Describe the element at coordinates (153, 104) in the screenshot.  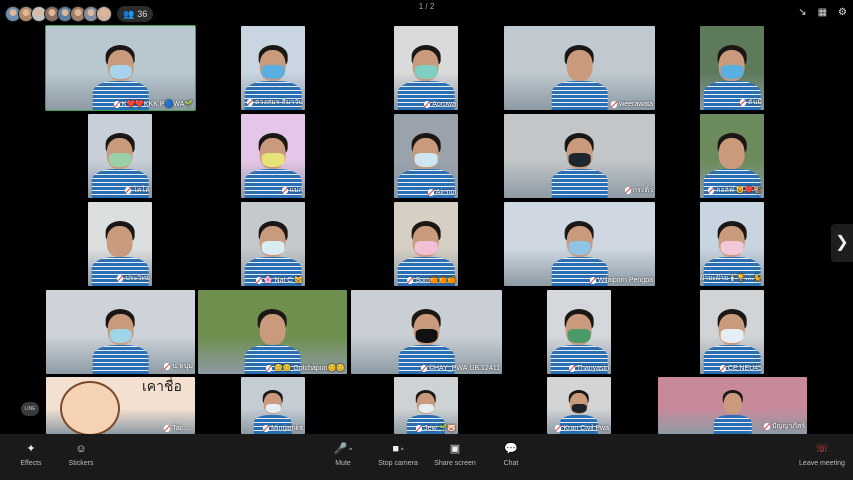
I see `participant-name-label: K❤️❤️KKK P🔵WA🌱` at that location.